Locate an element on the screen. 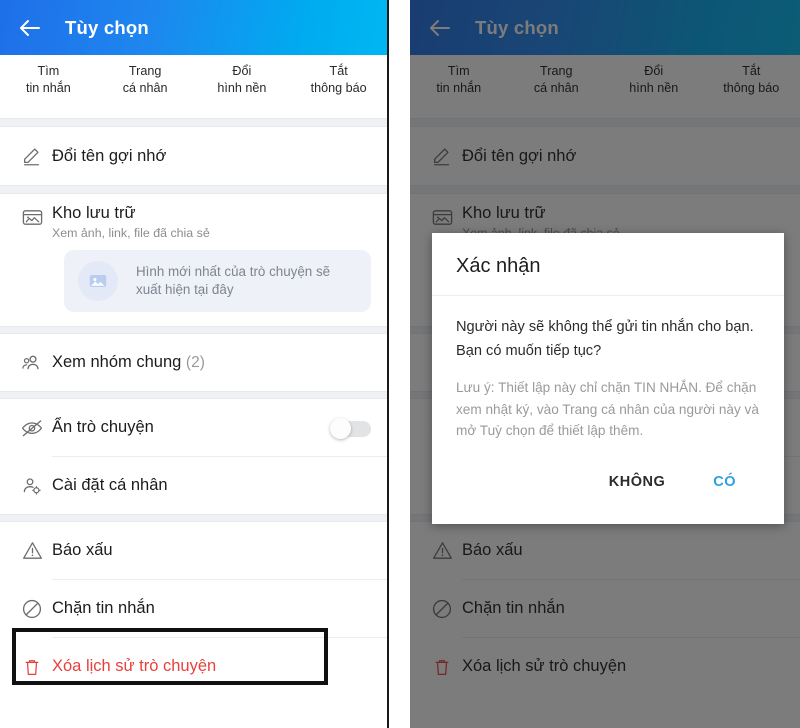  menu-item-personal-settings-label: Cài đặt cá nhân is located at coordinates (110, 485).